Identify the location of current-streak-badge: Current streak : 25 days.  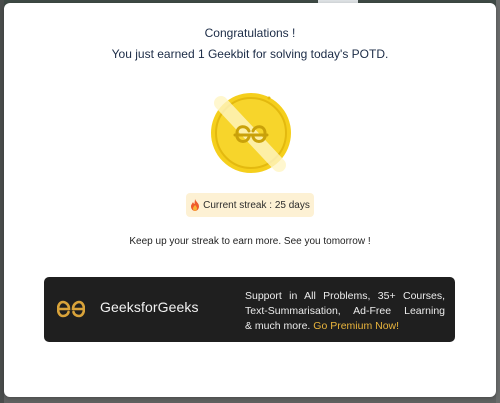
(250, 205).